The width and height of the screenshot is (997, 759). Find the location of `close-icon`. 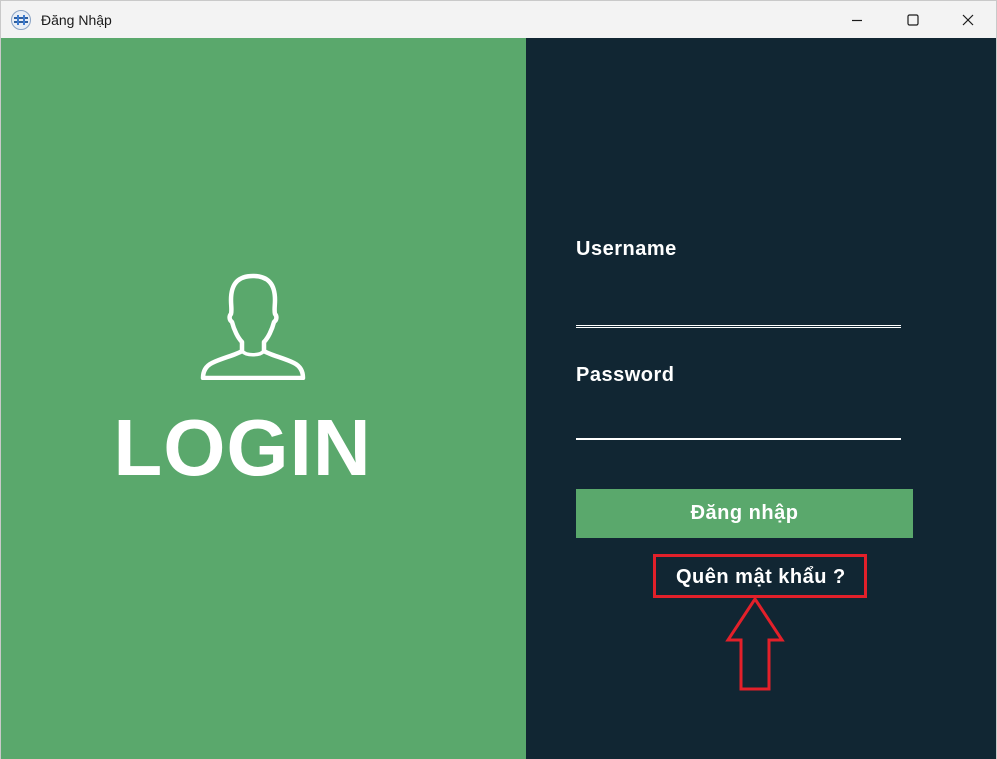

close-icon is located at coordinates (968, 19).